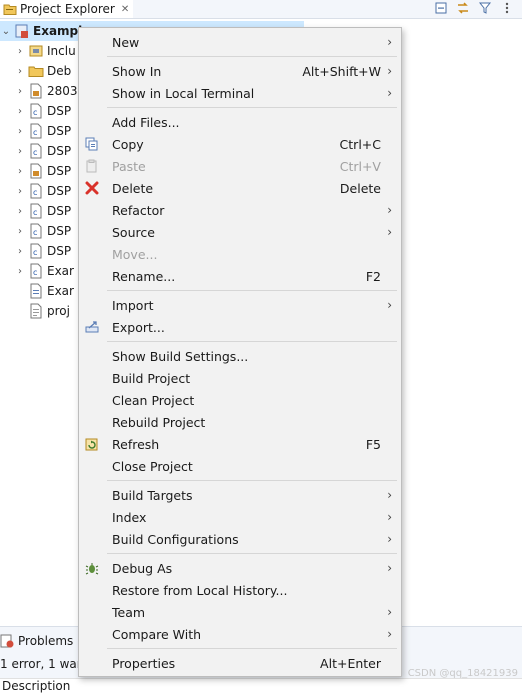 The height and width of the screenshot is (693, 522). I want to click on export-icon, so click(92, 327).